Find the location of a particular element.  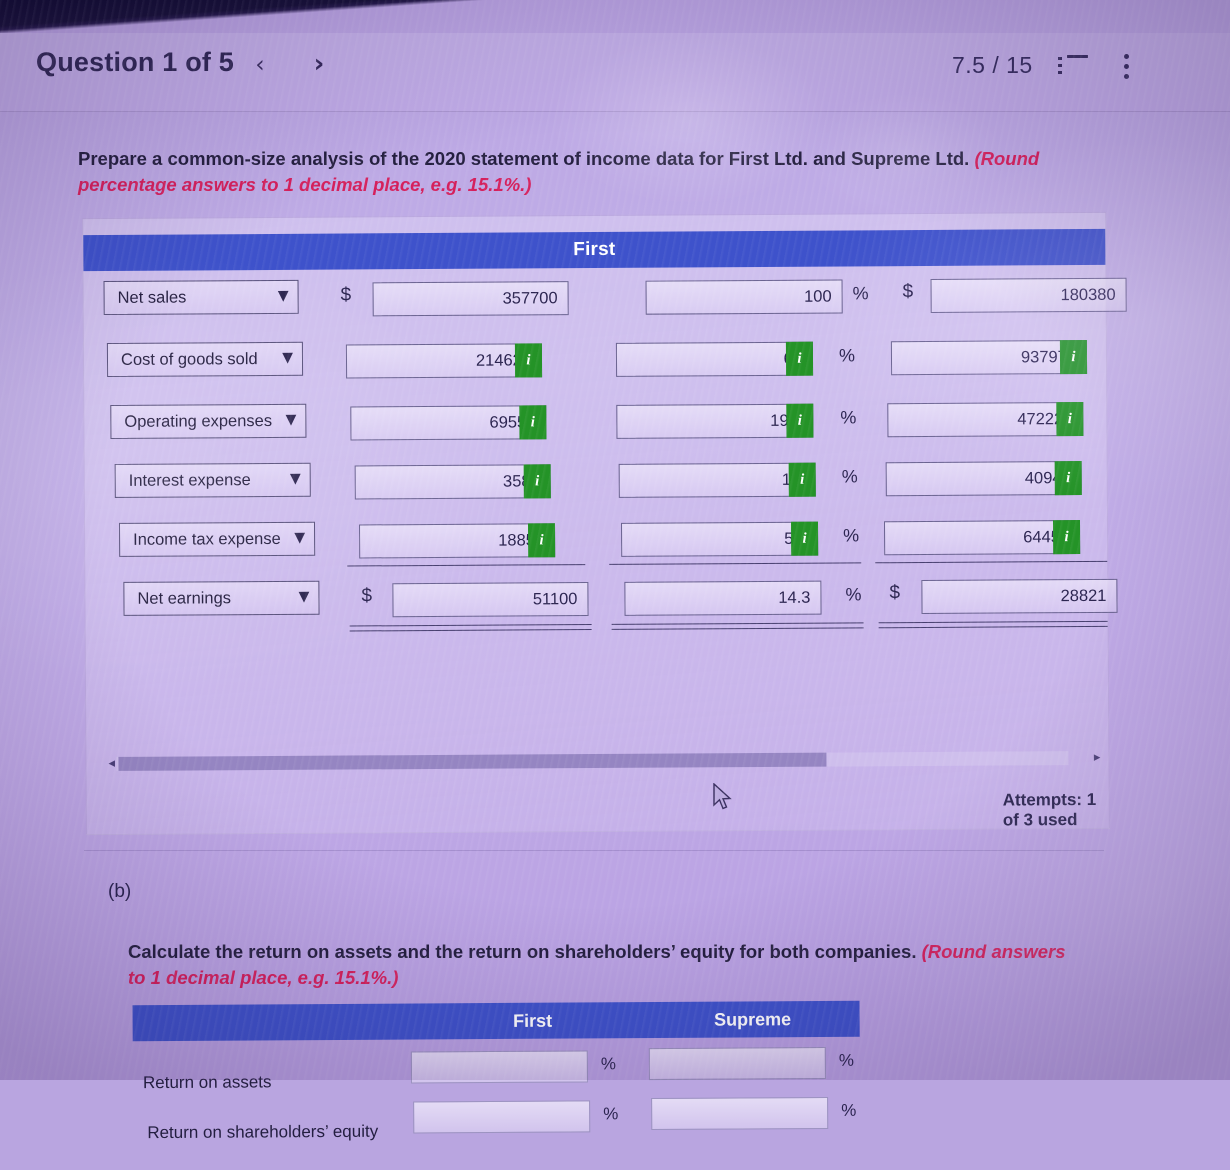

percent-input-2: 19.4 is located at coordinates (715, 421).